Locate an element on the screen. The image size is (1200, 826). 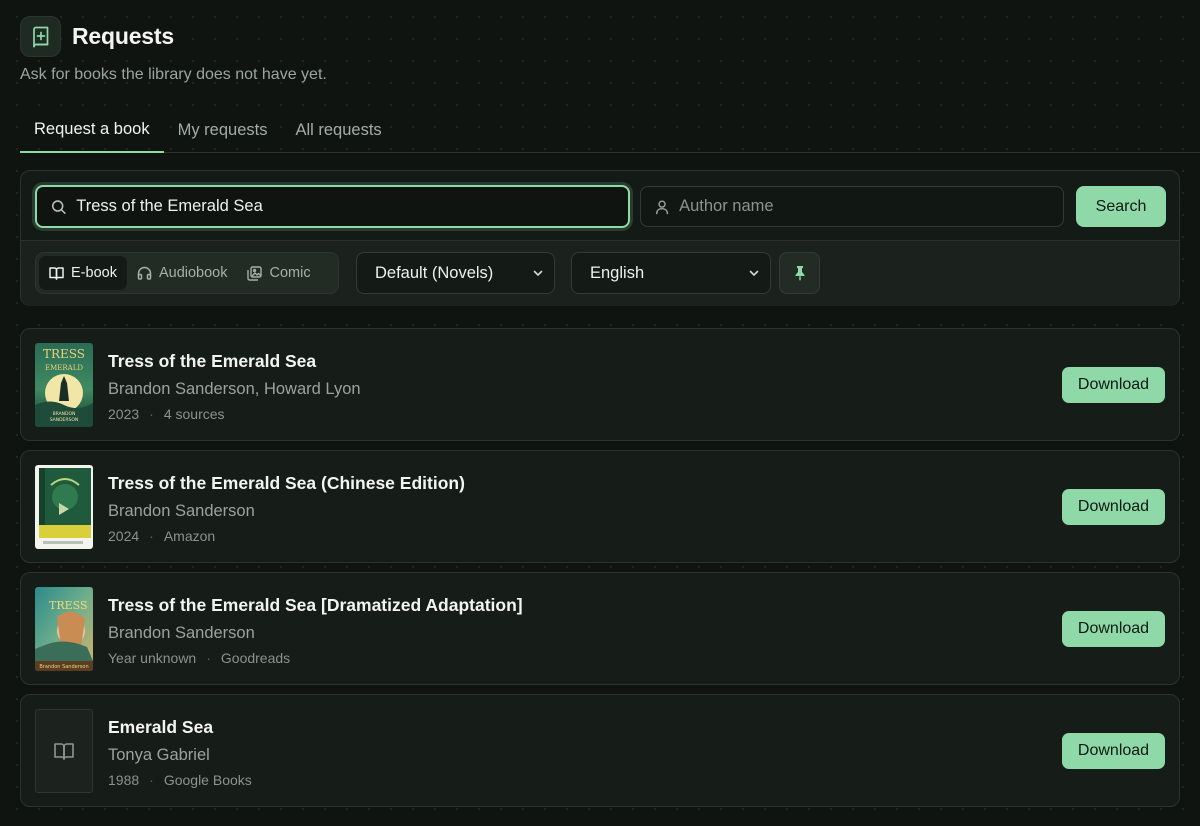
type-comic-button: Comic is located at coordinates (278, 273).